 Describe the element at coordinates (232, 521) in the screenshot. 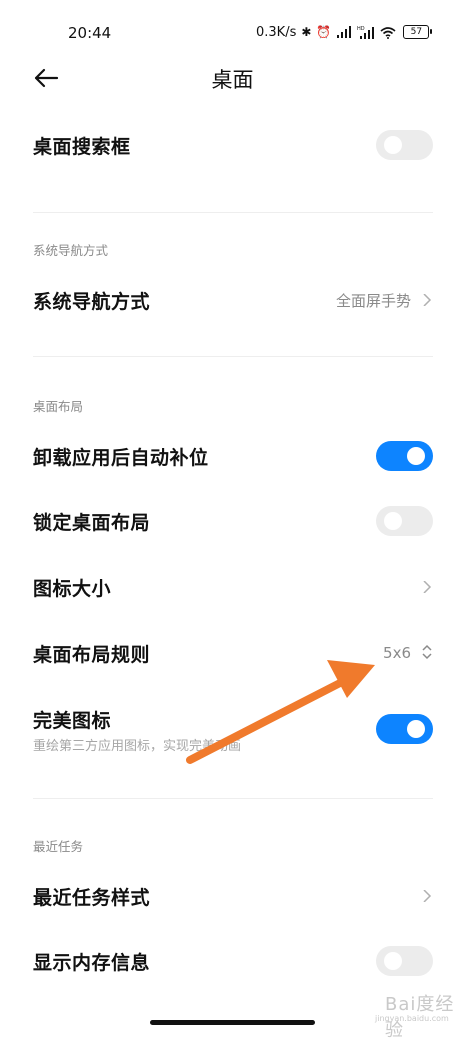

I see `setting-lock-layout: 锁定桌面布局` at that location.